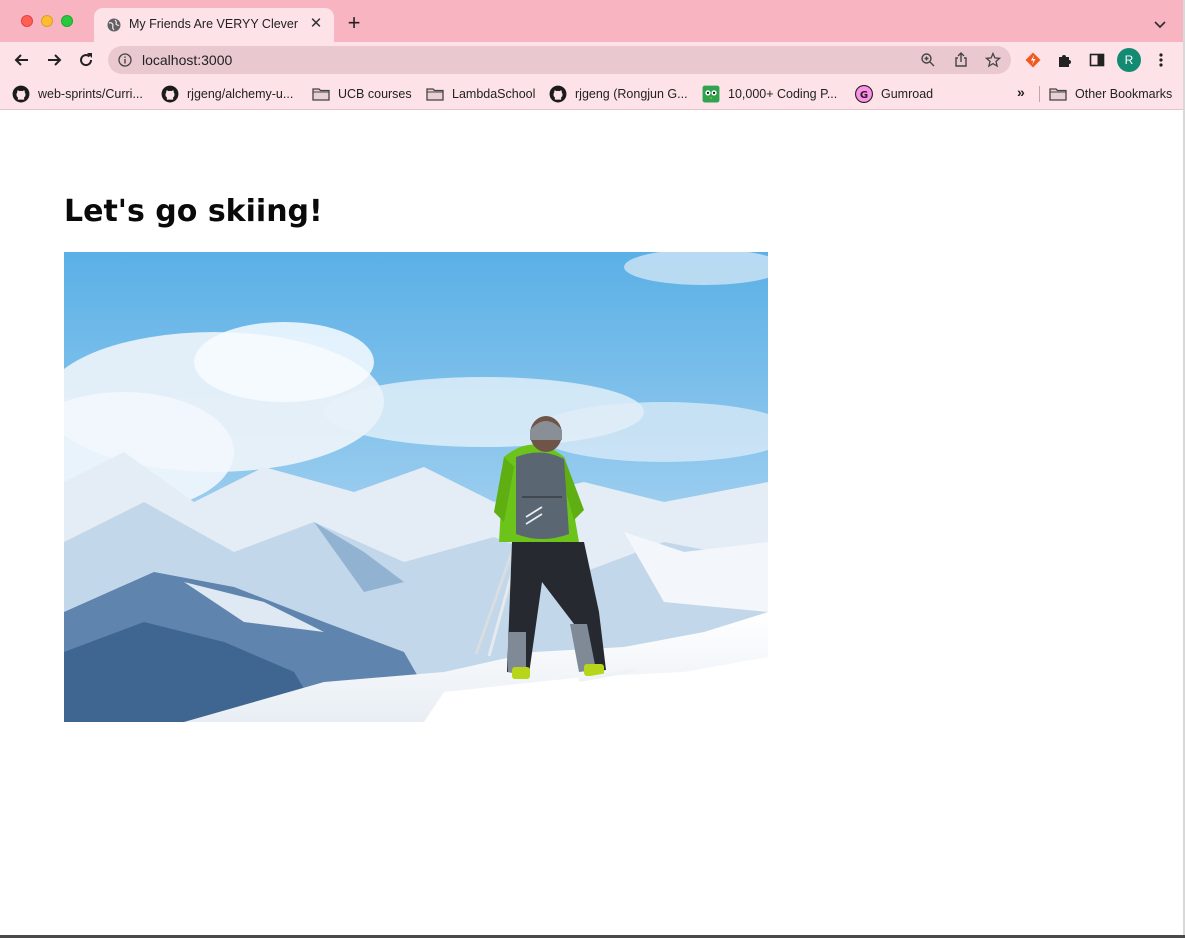 The height and width of the screenshot is (938, 1185). What do you see at coordinates (1065, 60) in the screenshot?
I see `extensions-puzzle-icon` at bounding box center [1065, 60].